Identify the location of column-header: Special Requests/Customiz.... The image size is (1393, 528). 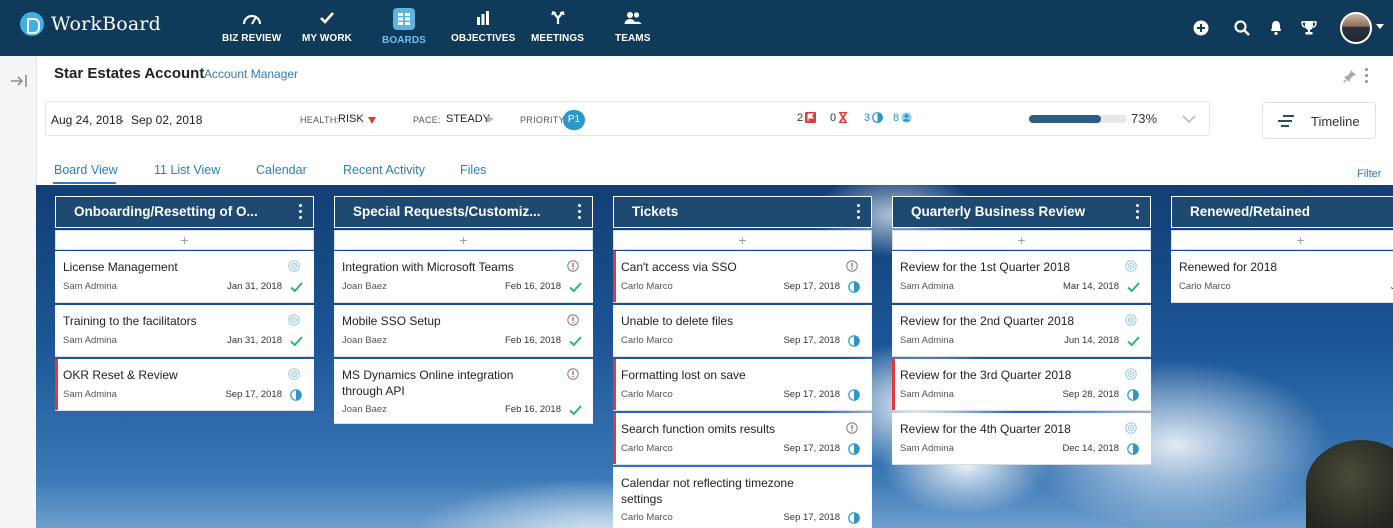
(463, 212).